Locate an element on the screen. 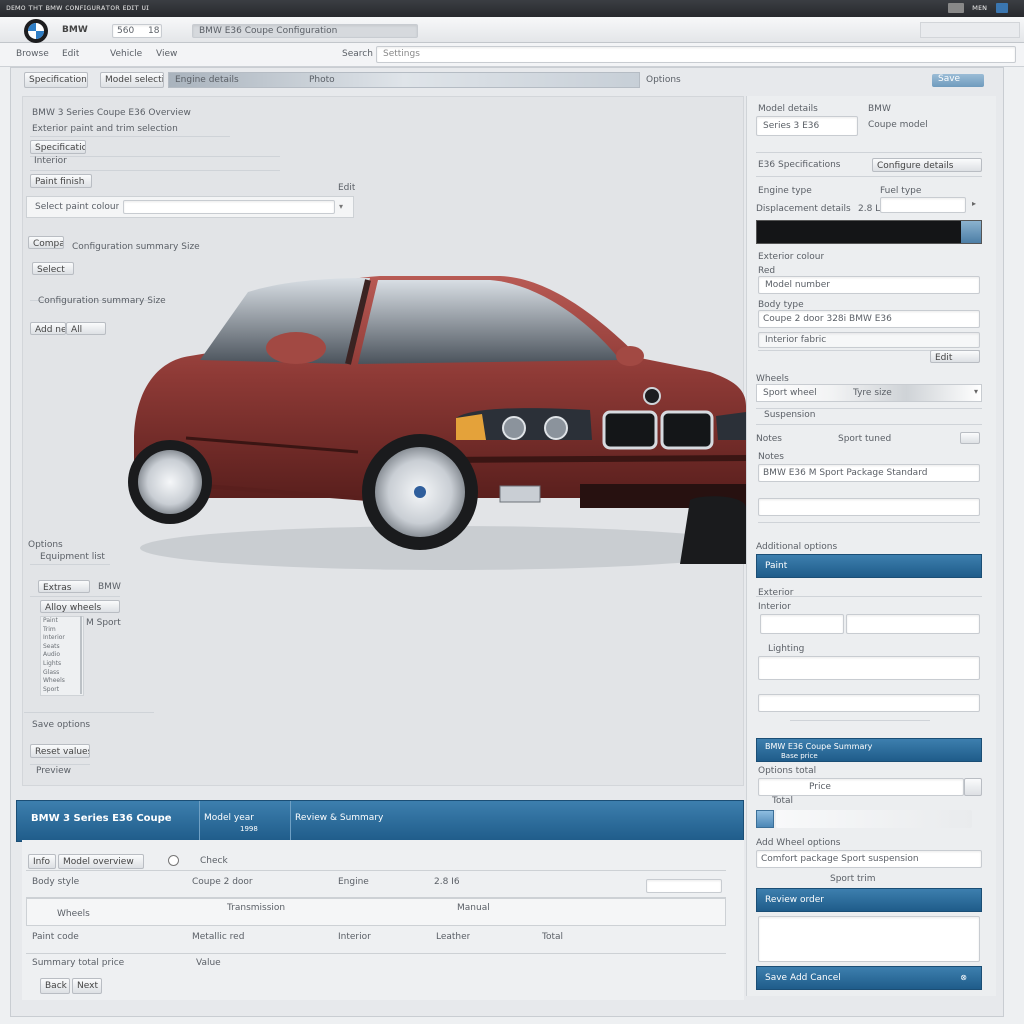 The width and height of the screenshot is (1024, 1024). model-details-value: Series 3 E36 is located at coordinates (791, 126).